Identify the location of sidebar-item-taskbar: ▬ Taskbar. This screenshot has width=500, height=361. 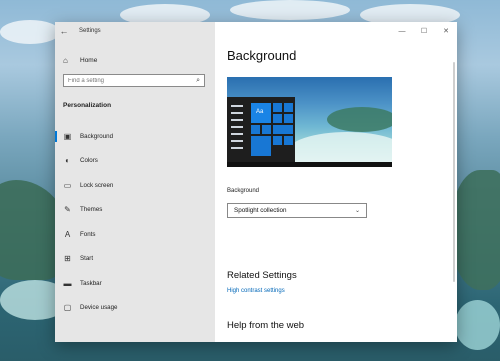
(135, 283).